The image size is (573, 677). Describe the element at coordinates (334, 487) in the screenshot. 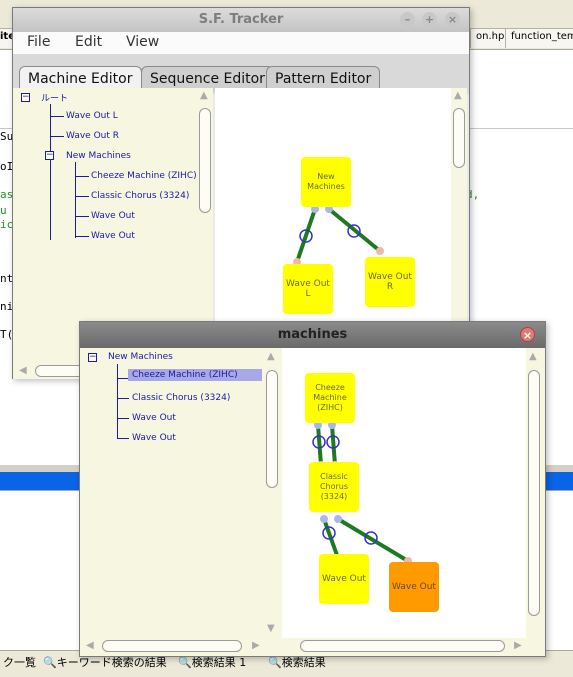

I see `machine-node: Classic Chorus (3324)` at that location.